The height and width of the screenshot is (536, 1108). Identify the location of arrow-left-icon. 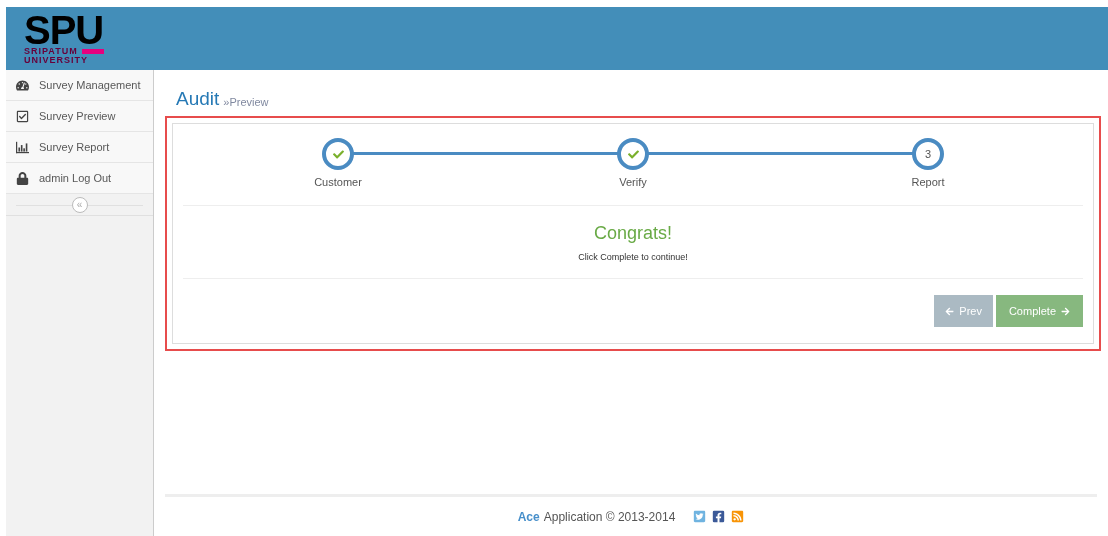
(950, 311).